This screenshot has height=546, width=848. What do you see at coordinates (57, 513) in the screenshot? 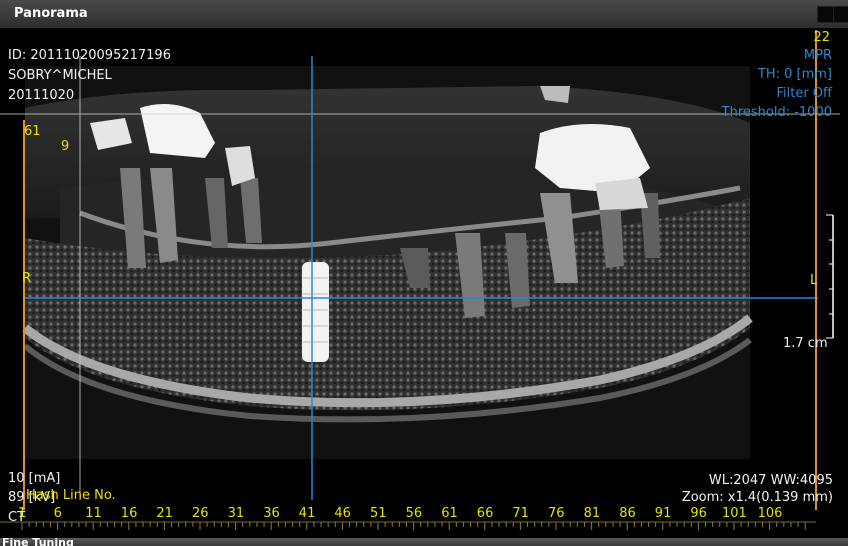
I see `ruler-label: 6` at bounding box center [57, 513].